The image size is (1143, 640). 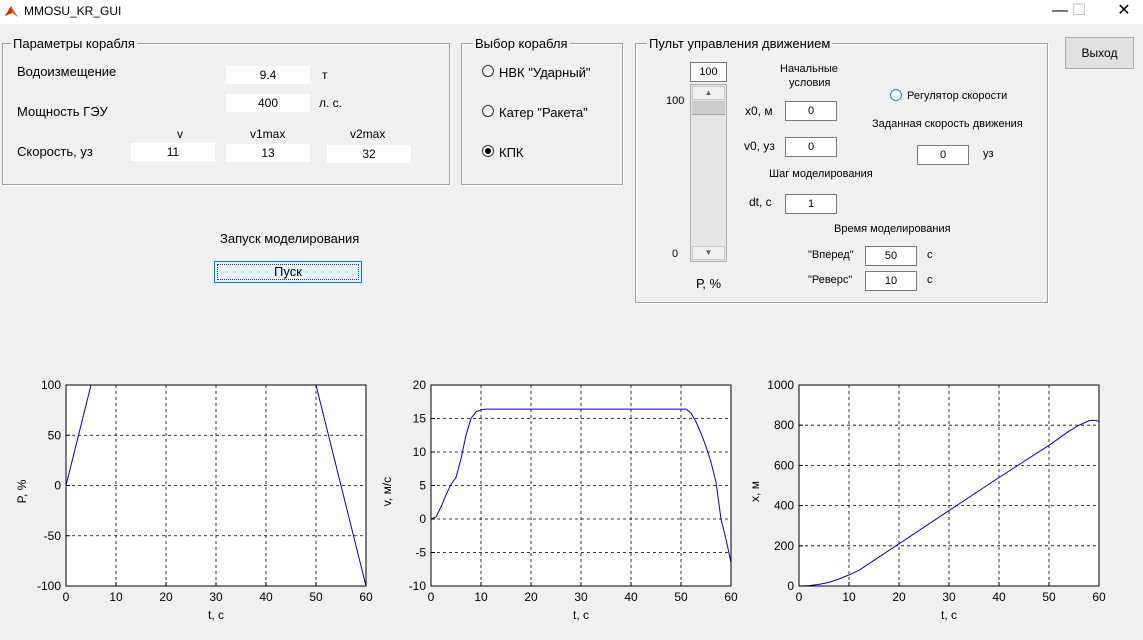 I want to click on y-tick-label: 50, so click(x=55, y=435).